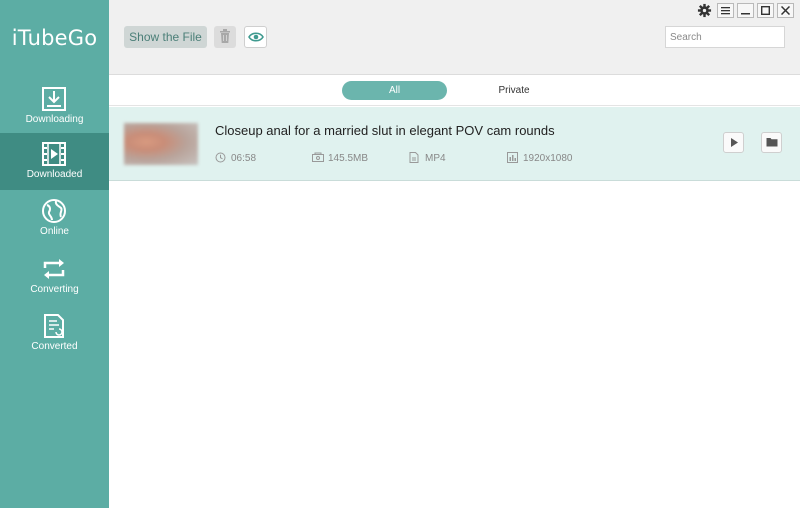 The width and height of the screenshot is (800, 508). Describe the element at coordinates (54, 99) in the screenshot. I see `download-icon` at that location.